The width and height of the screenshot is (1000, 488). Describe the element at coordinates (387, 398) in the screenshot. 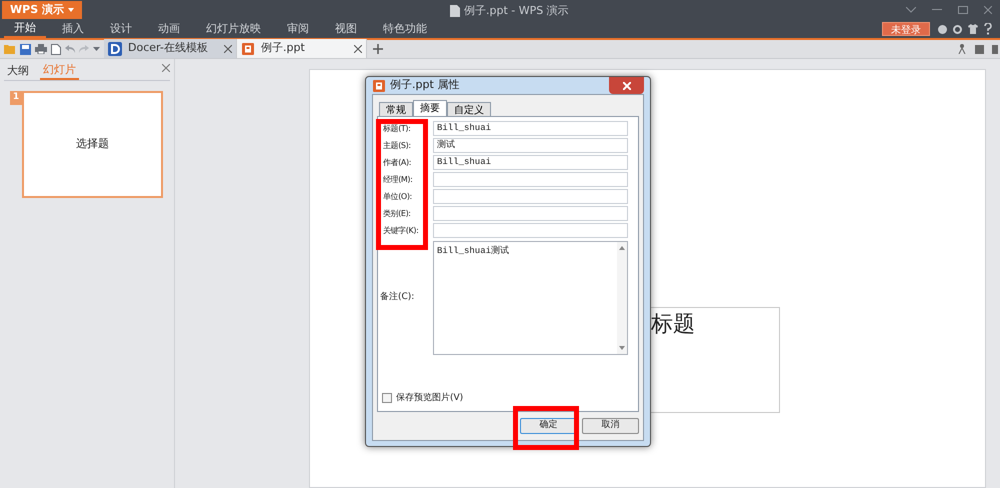

I see `checkbox` at that location.